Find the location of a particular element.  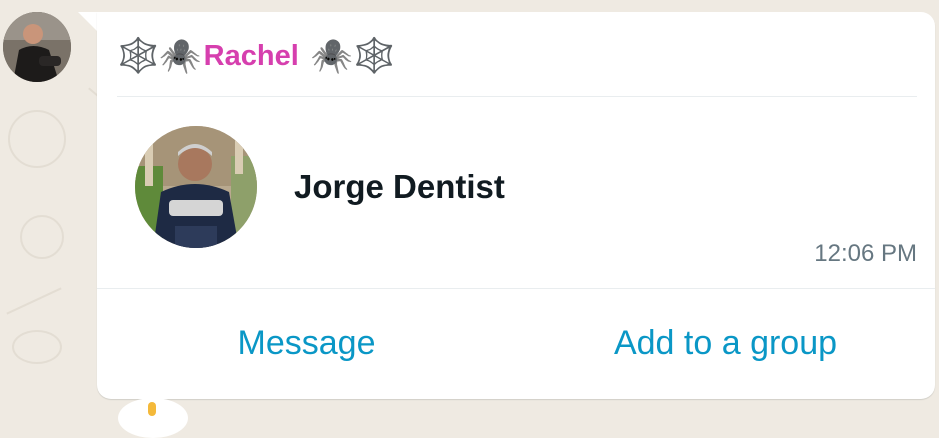

sender-name: Rachel is located at coordinates (251, 56).